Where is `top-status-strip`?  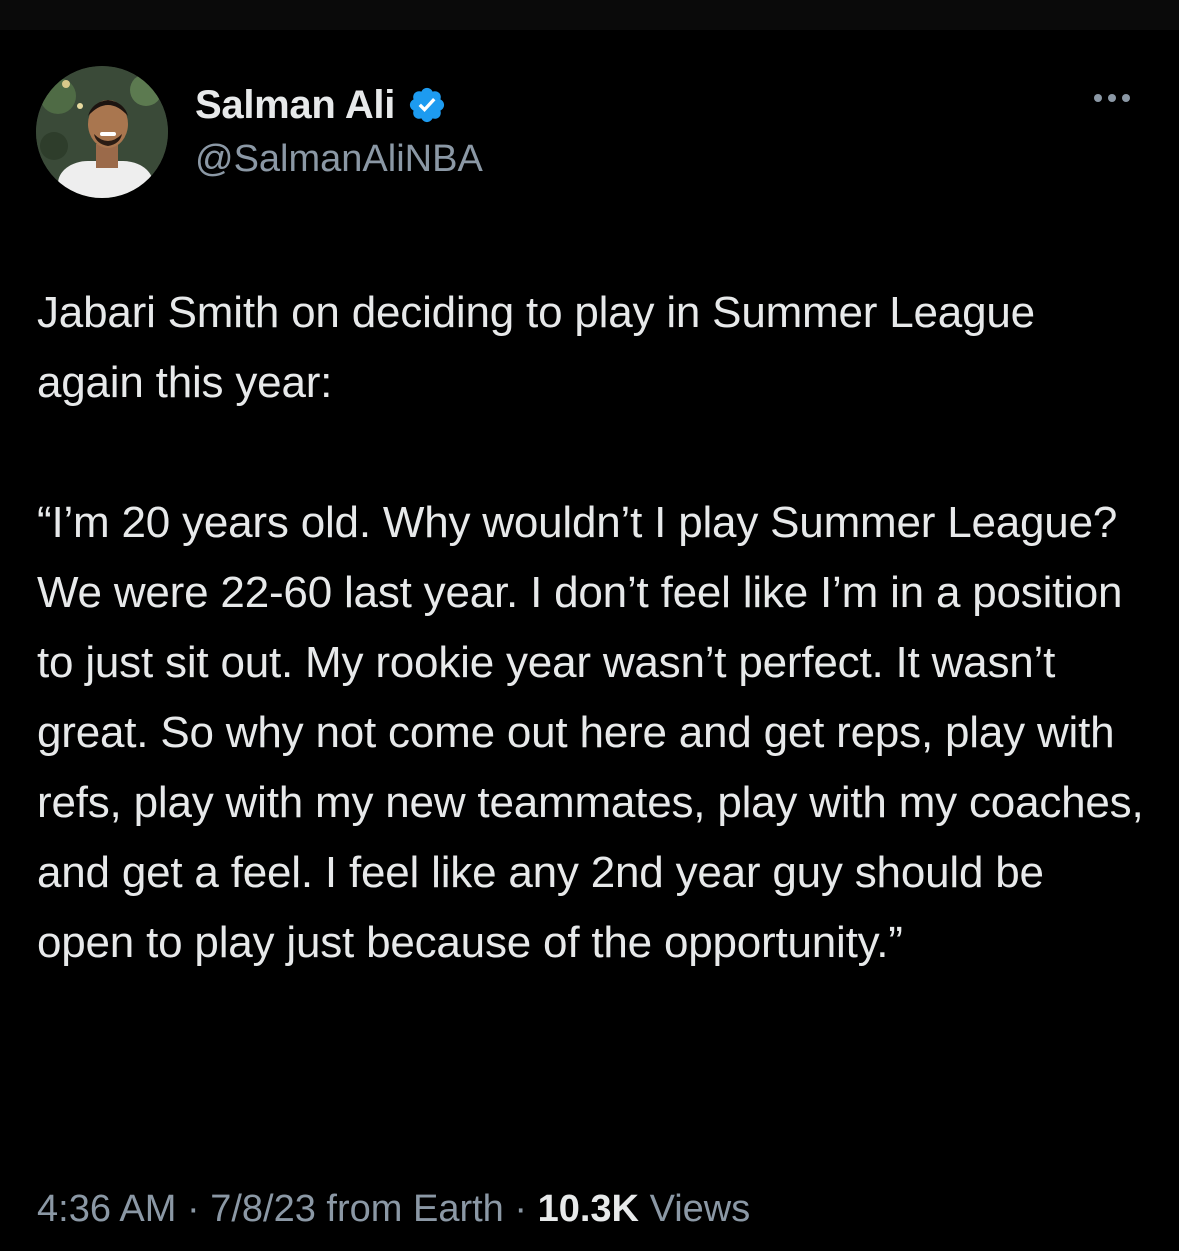 top-status-strip is located at coordinates (589, 15).